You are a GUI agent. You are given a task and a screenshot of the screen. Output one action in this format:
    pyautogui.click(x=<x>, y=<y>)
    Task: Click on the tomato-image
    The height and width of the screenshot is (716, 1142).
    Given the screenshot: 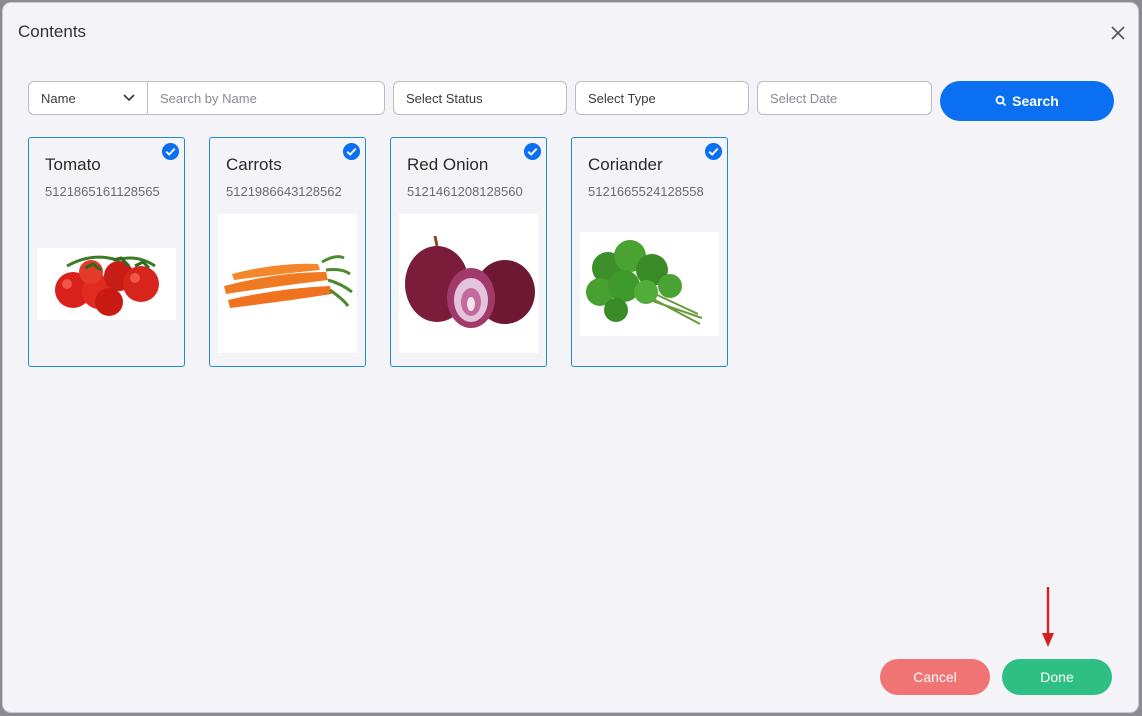 What is the action you would take?
    pyautogui.click(x=106, y=284)
    